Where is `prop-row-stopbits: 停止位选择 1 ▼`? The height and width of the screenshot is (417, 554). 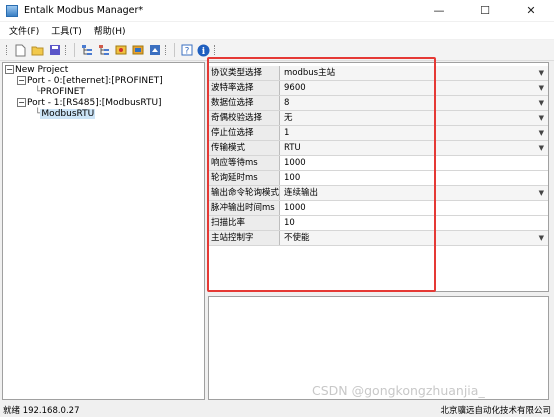 prop-row-stopbits: 停止位选择 1 ▼ is located at coordinates (378, 133).